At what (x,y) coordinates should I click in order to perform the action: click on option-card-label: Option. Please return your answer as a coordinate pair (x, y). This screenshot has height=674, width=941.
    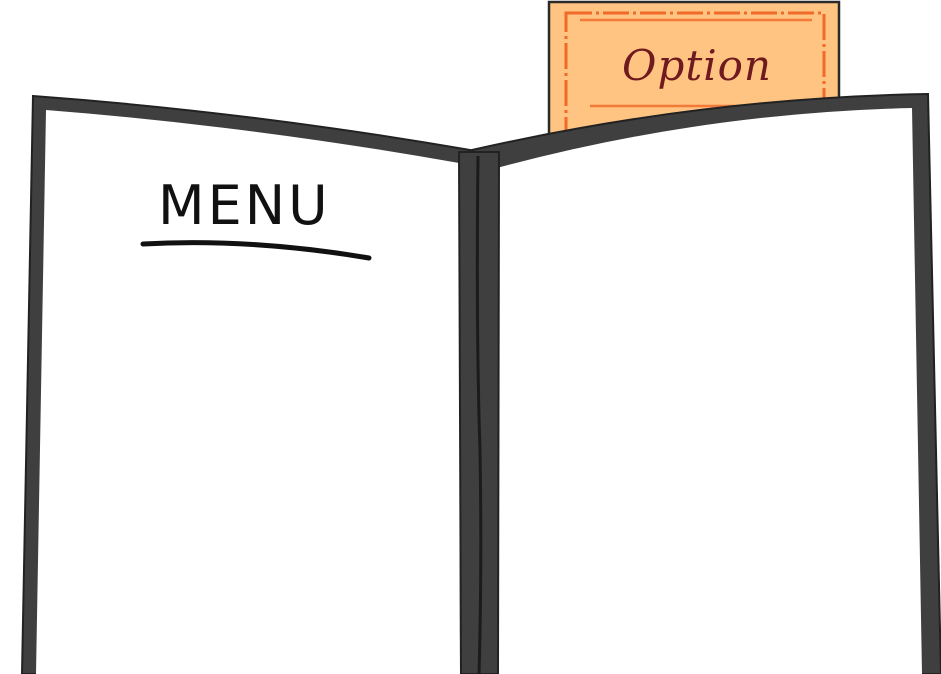
    Looking at the image, I should click on (697, 65).